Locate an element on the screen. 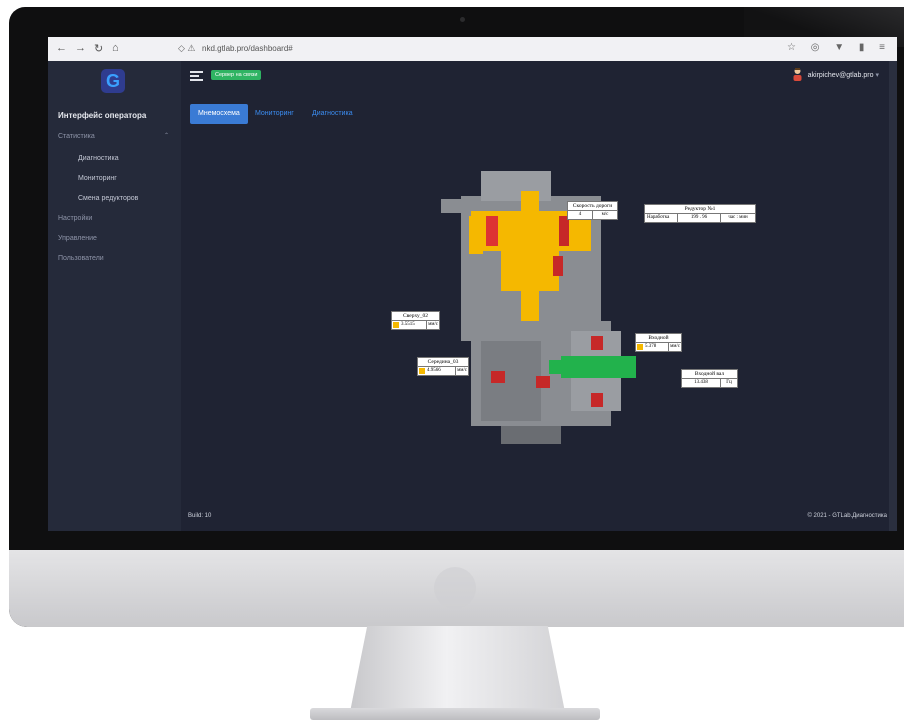  sidebar-title: Интерфейс оператора is located at coordinates (102, 115).